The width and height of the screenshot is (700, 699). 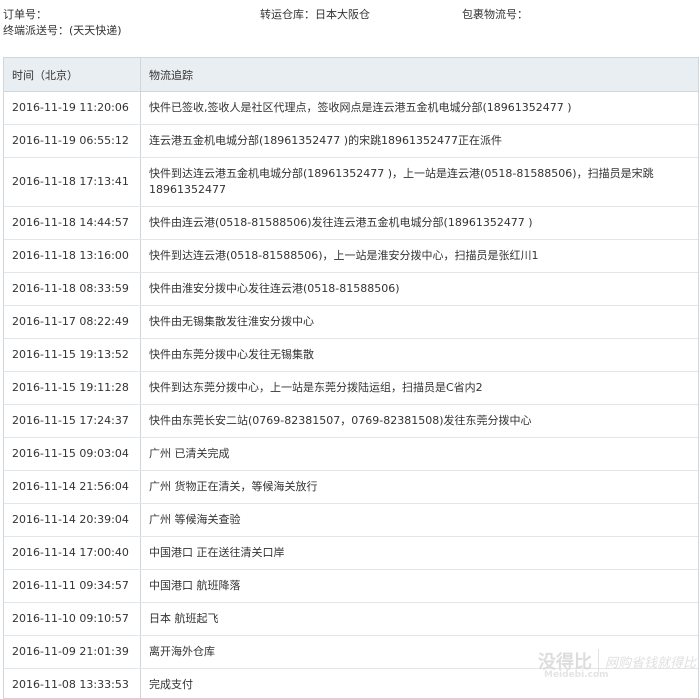 I want to click on table-row: 2016-11-08 13:33:53 完成支付, so click(x=351, y=683).